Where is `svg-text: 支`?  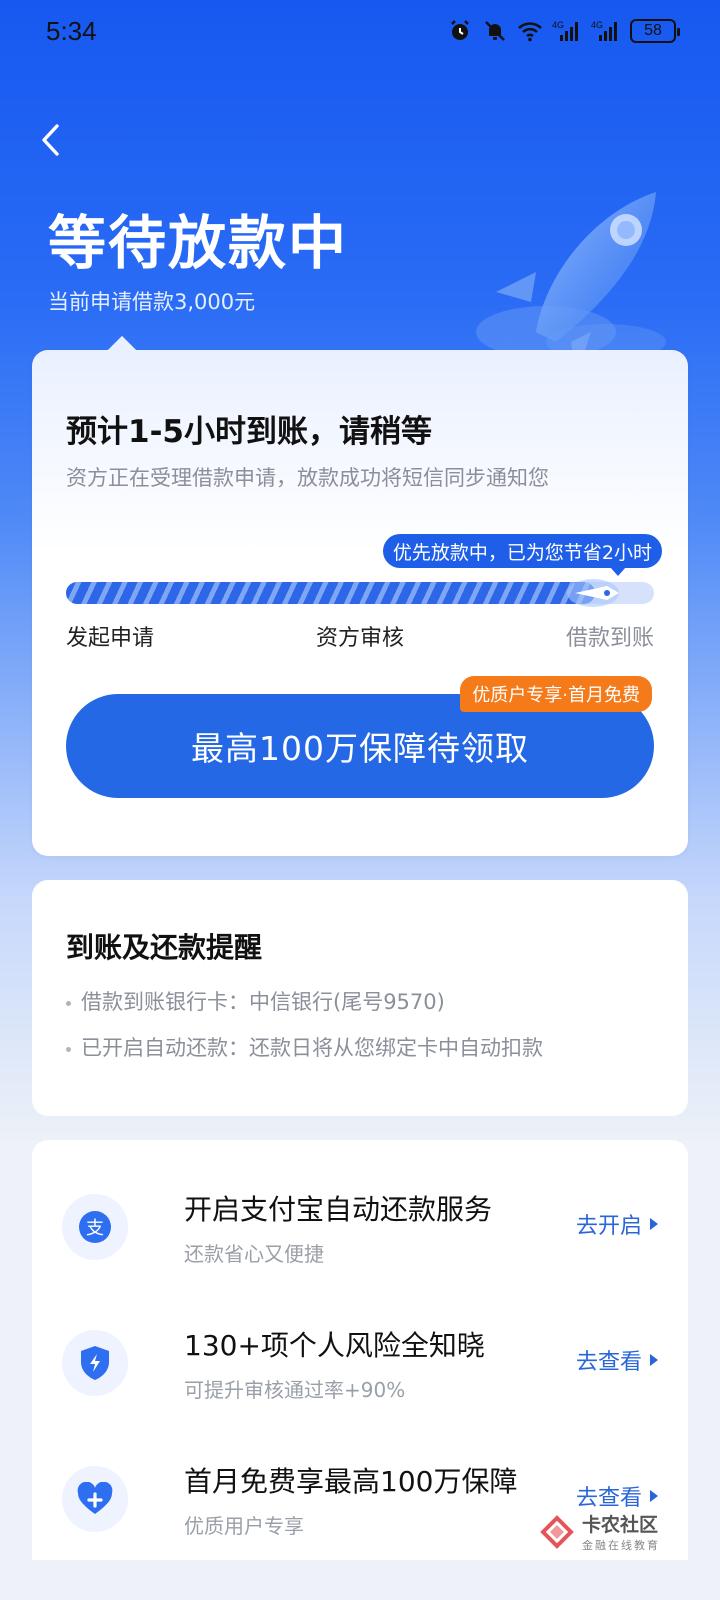
svg-text: 支 is located at coordinates (95, 1228).